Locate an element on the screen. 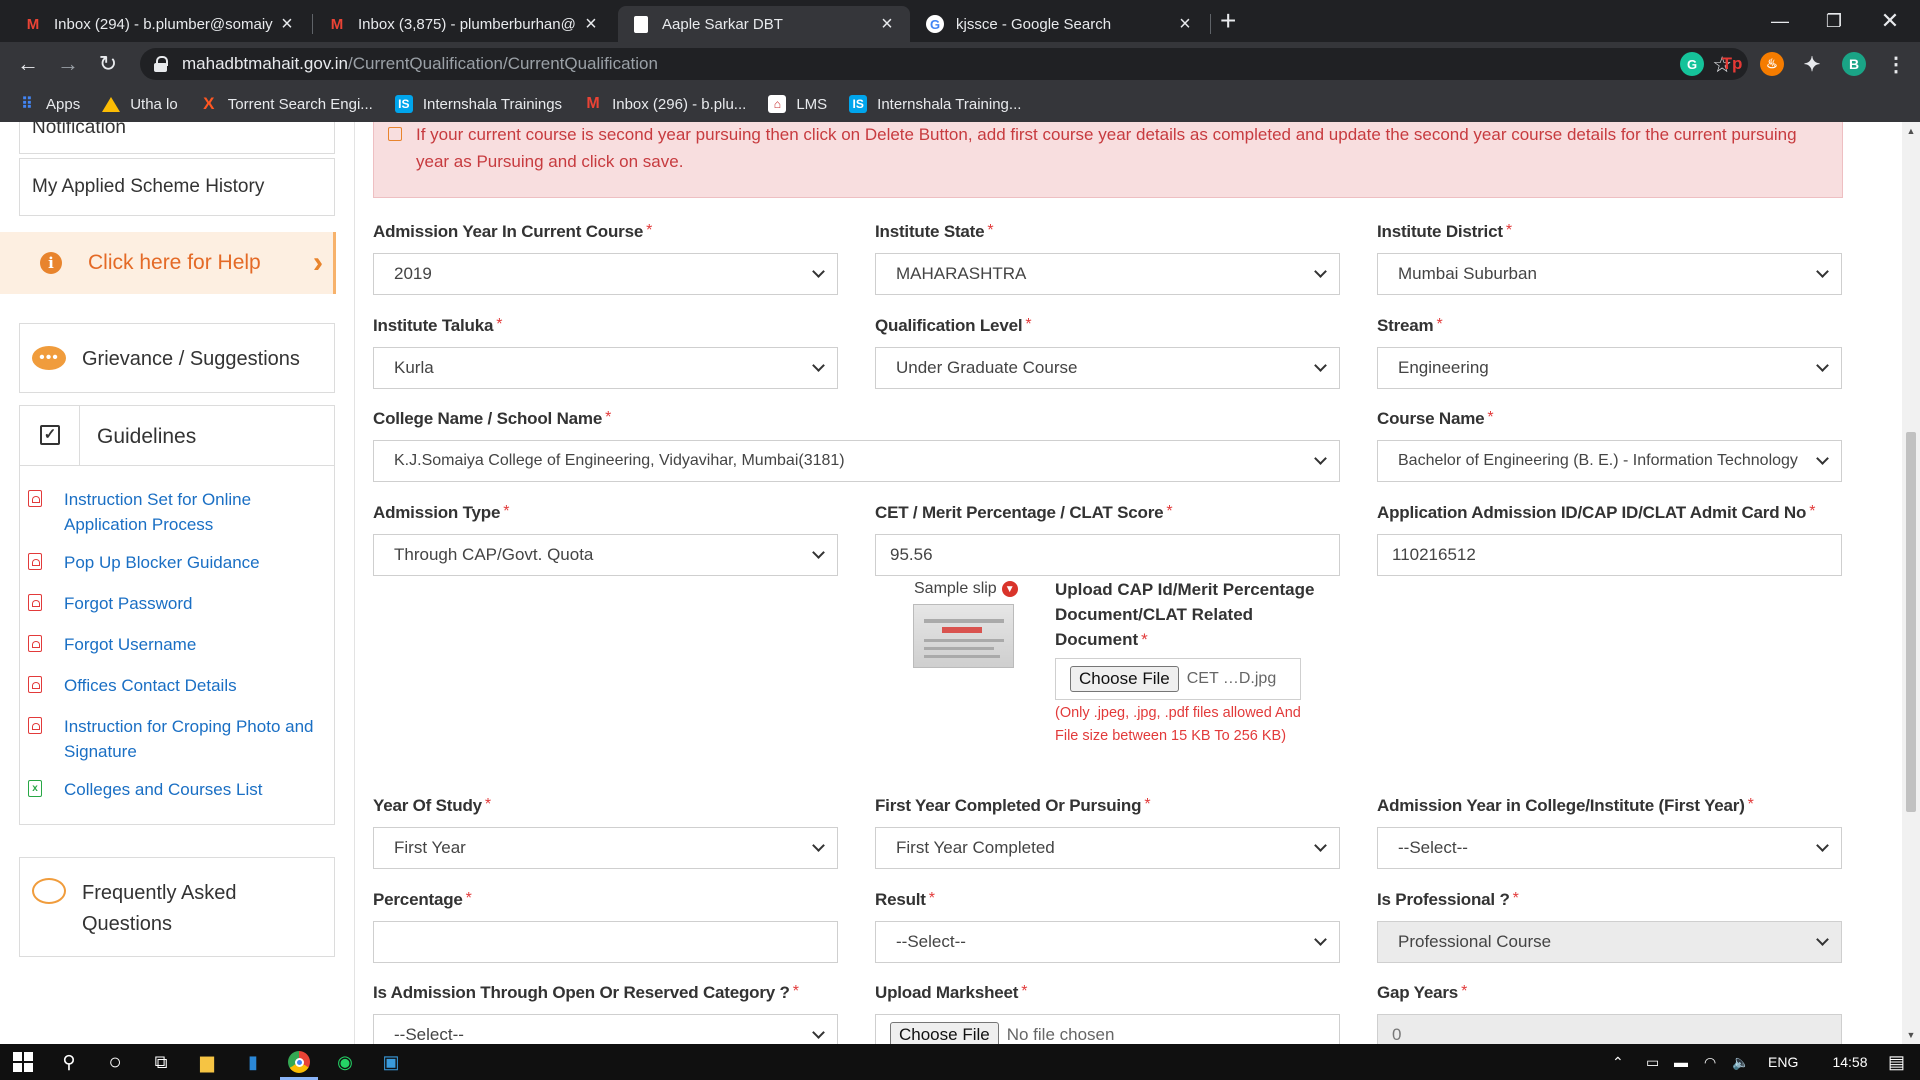  guideline-forgot-username: Forgot Username is located at coordinates (176, 644).